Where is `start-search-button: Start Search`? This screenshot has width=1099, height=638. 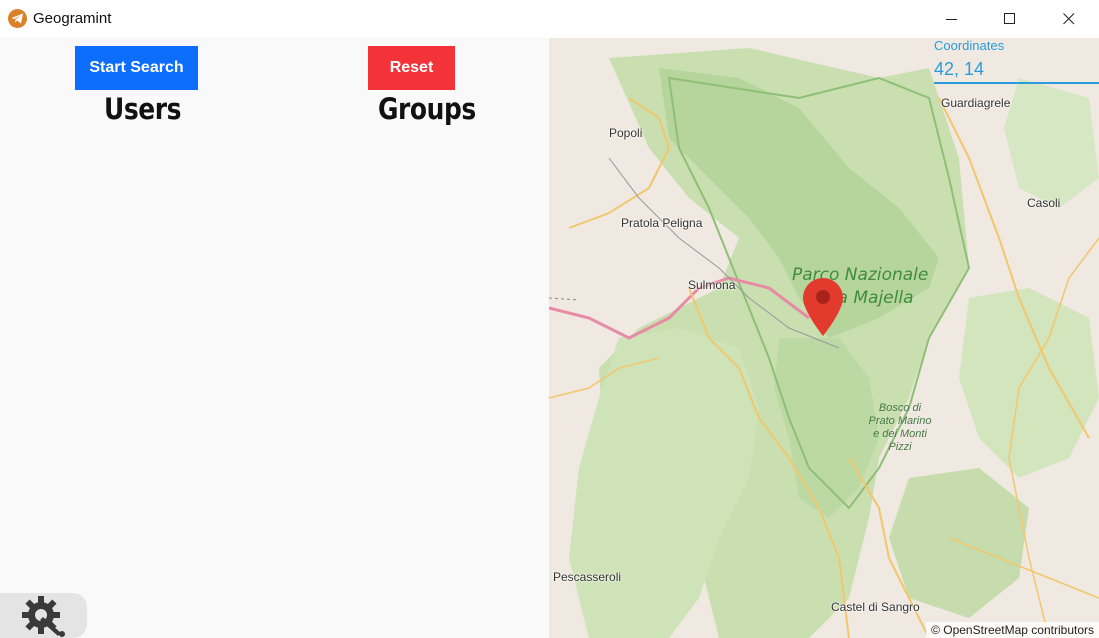 start-search-button: Start Search is located at coordinates (136, 68).